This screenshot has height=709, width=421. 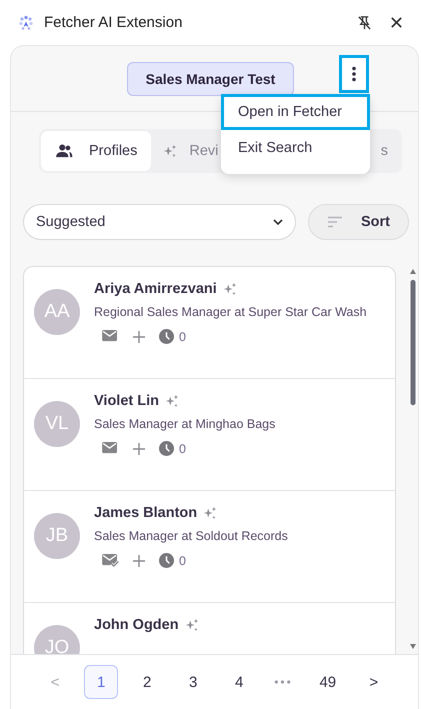 I want to click on profile-name: James Blanton, so click(x=146, y=513).